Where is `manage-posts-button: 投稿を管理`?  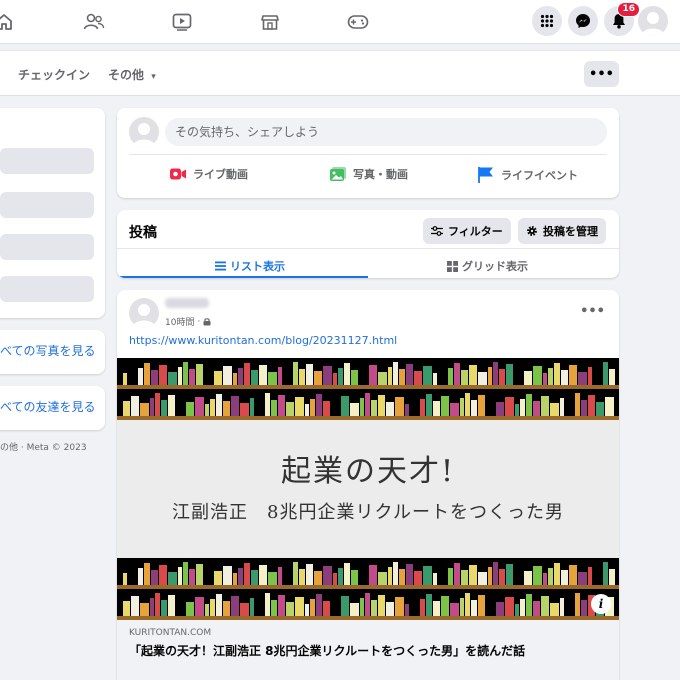
manage-posts-button: 投稿を管理 is located at coordinates (562, 231).